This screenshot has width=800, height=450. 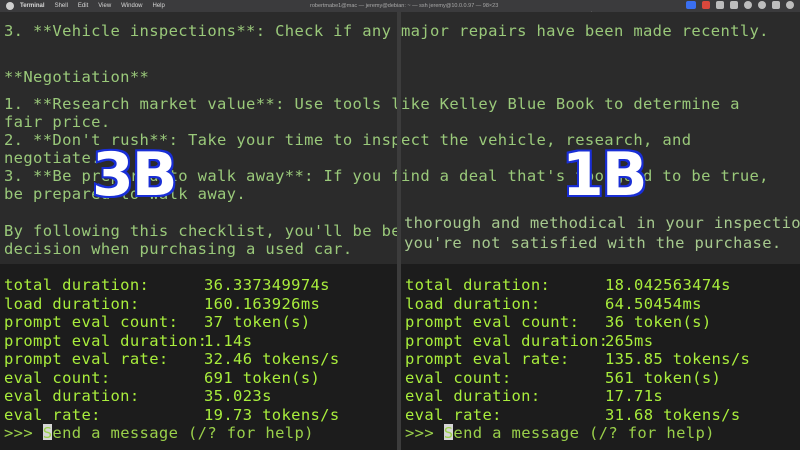 What do you see at coordinates (77, 77) in the screenshot?
I see `output-line: **Negotiation**` at bounding box center [77, 77].